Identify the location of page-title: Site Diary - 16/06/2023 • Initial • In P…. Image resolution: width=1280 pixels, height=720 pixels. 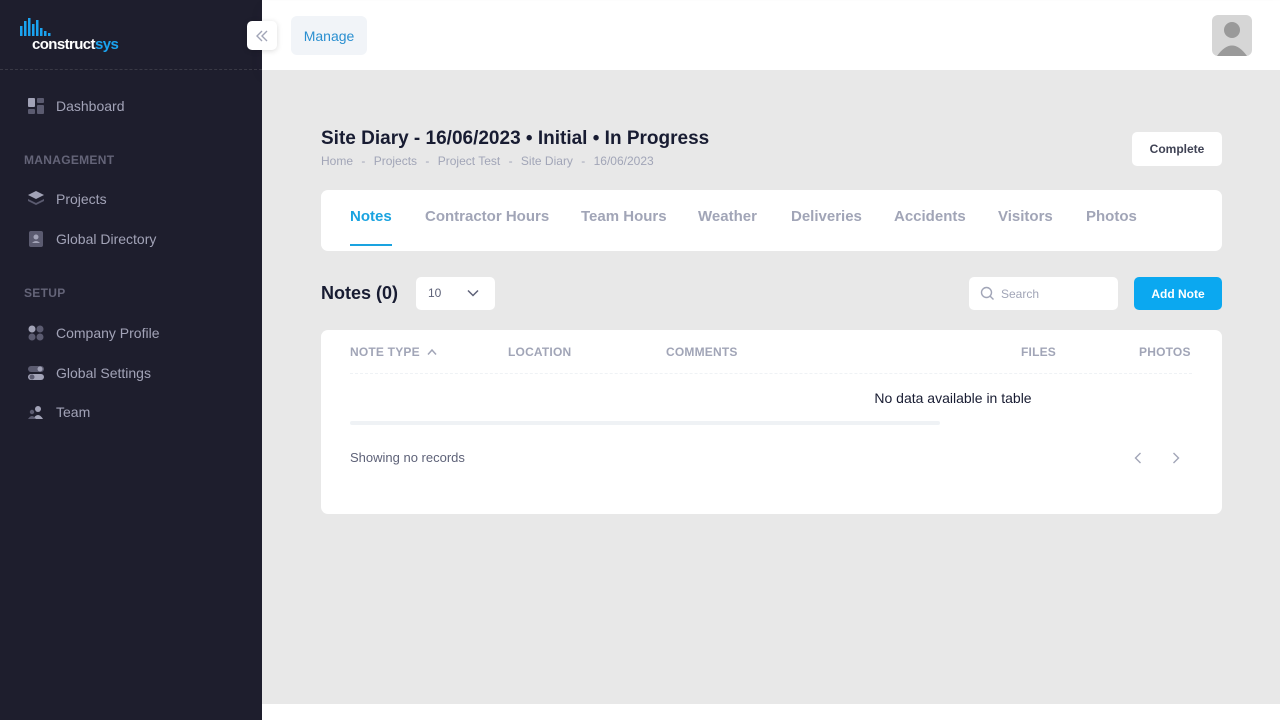
(515, 138).